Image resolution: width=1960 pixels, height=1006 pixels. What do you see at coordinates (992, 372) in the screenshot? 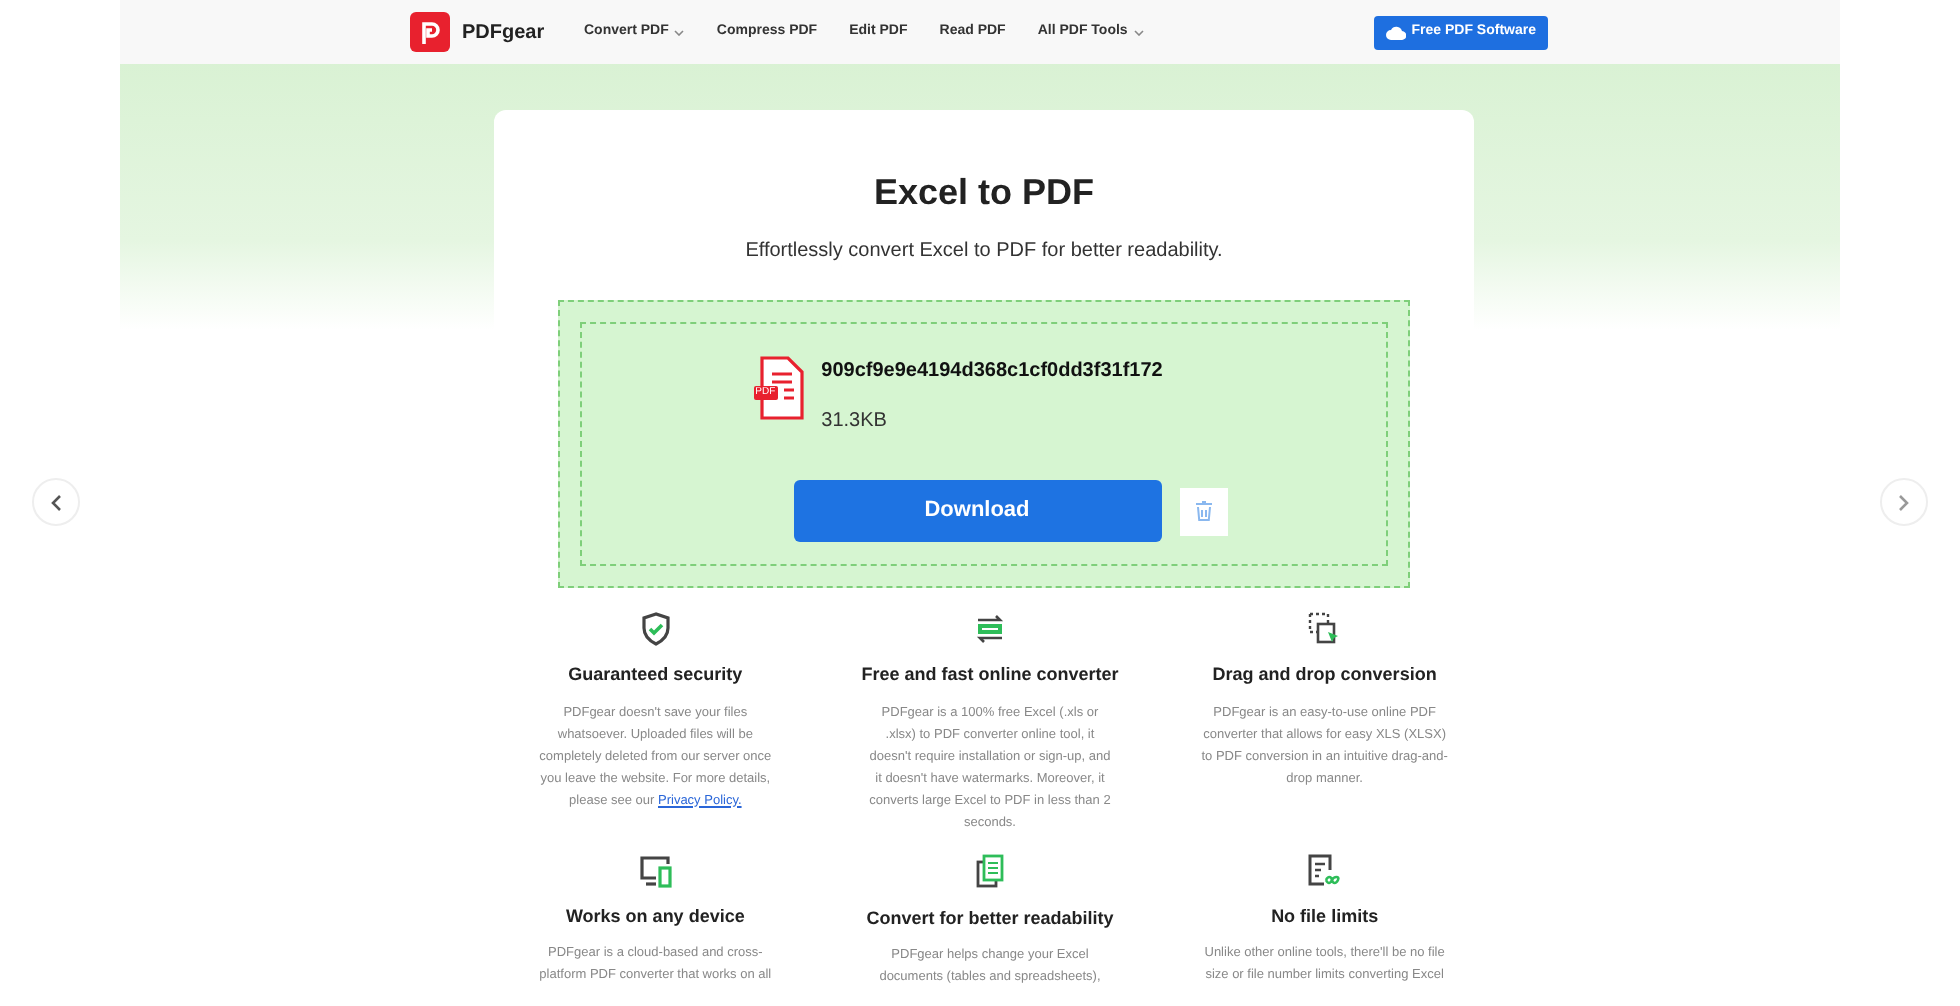
I see `file-name: 909cf9e9e4194d368c1cf0dd3f31f172` at bounding box center [992, 372].